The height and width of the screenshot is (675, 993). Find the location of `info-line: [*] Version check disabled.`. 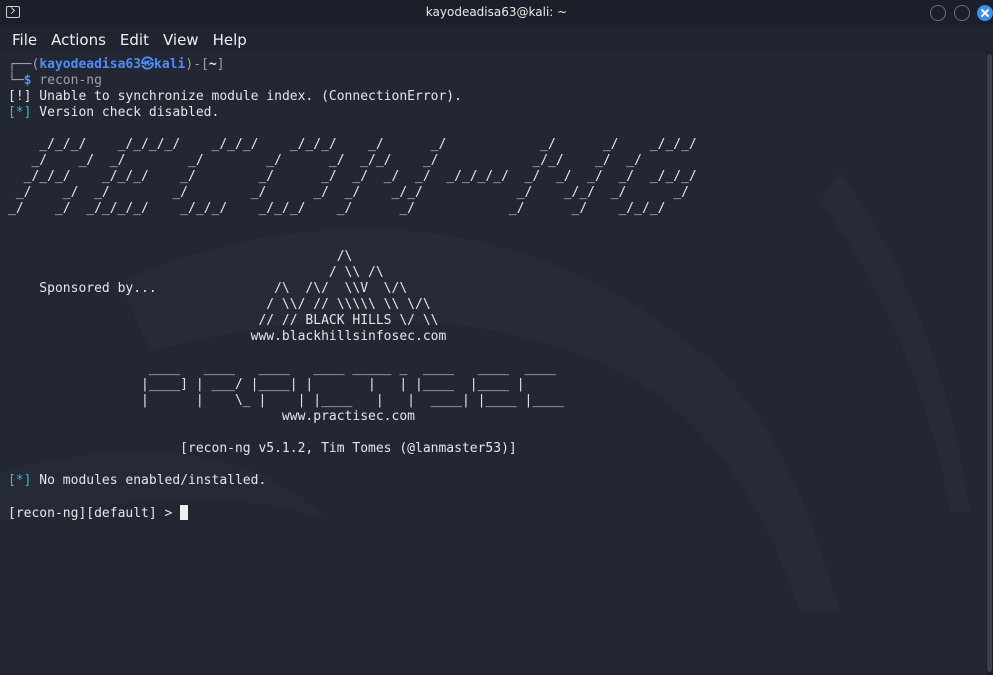

info-line: [*] Version check disabled. is located at coordinates (114, 112).